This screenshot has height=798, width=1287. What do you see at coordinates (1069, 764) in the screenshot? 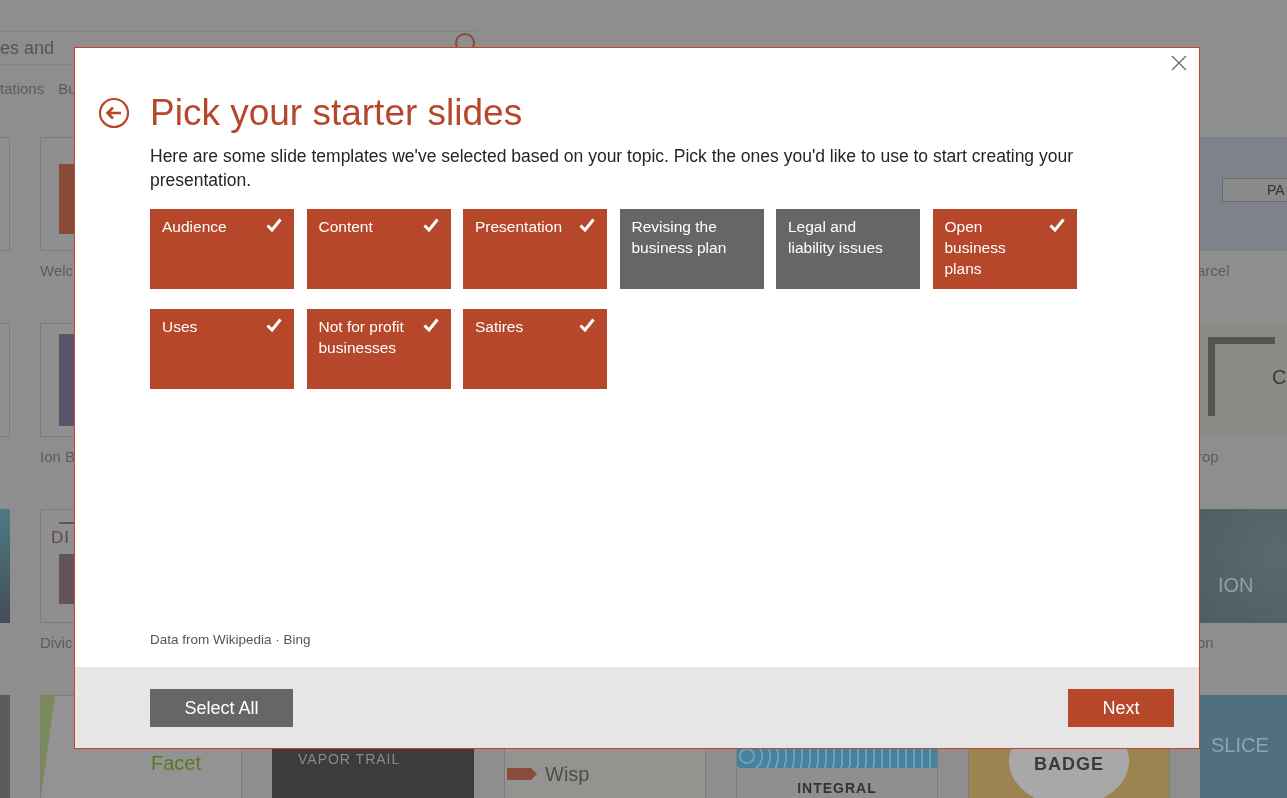
I see `thumbnail-text: BADGE` at bounding box center [1069, 764].